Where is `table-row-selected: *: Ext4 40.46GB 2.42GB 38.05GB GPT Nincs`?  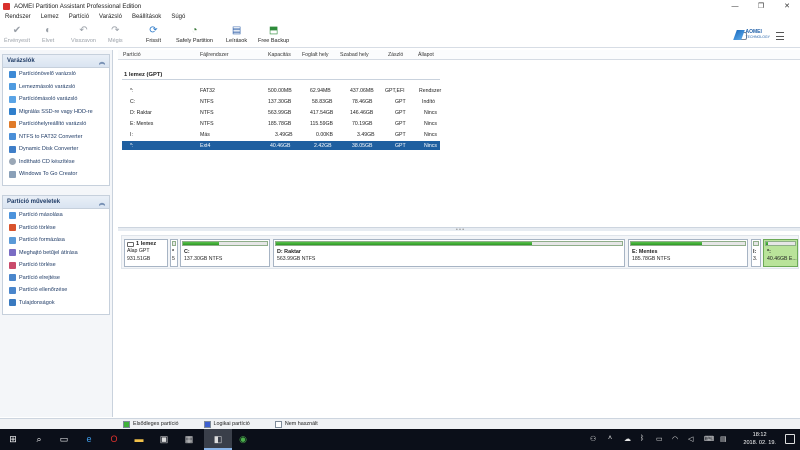
table-row-selected: *: Ext4 40.46GB 2.42GB 38.05GB GPT Nincs is located at coordinates (281, 145).